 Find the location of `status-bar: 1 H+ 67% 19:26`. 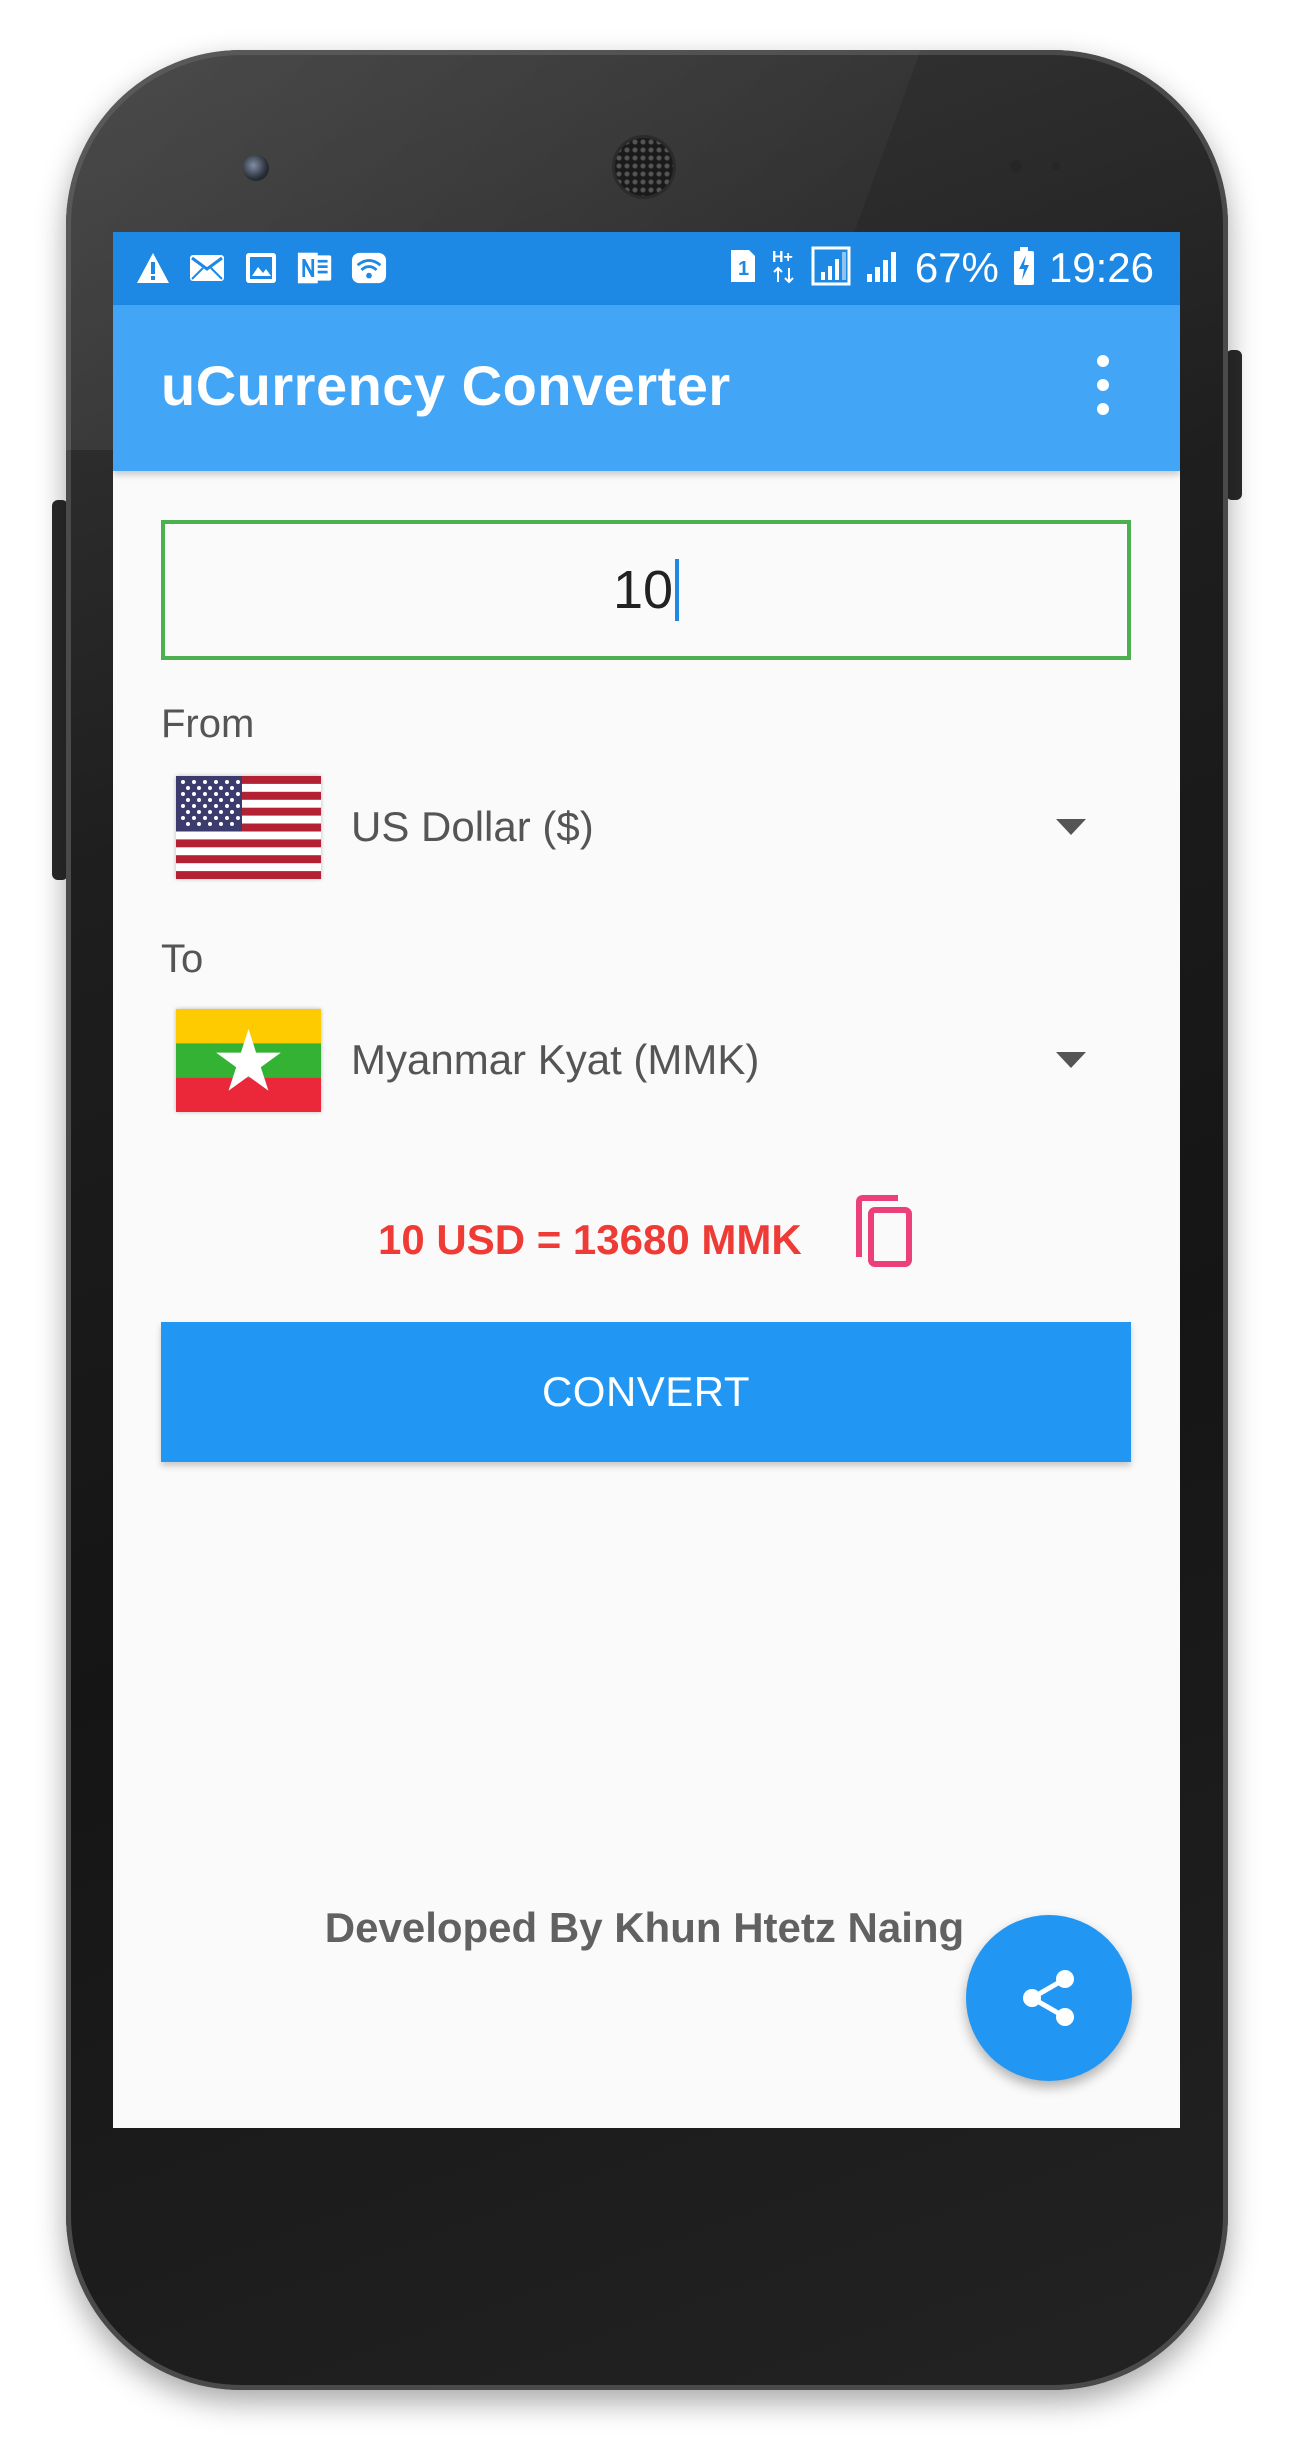

status-bar: 1 H+ 67% 19:26 is located at coordinates (646, 268).